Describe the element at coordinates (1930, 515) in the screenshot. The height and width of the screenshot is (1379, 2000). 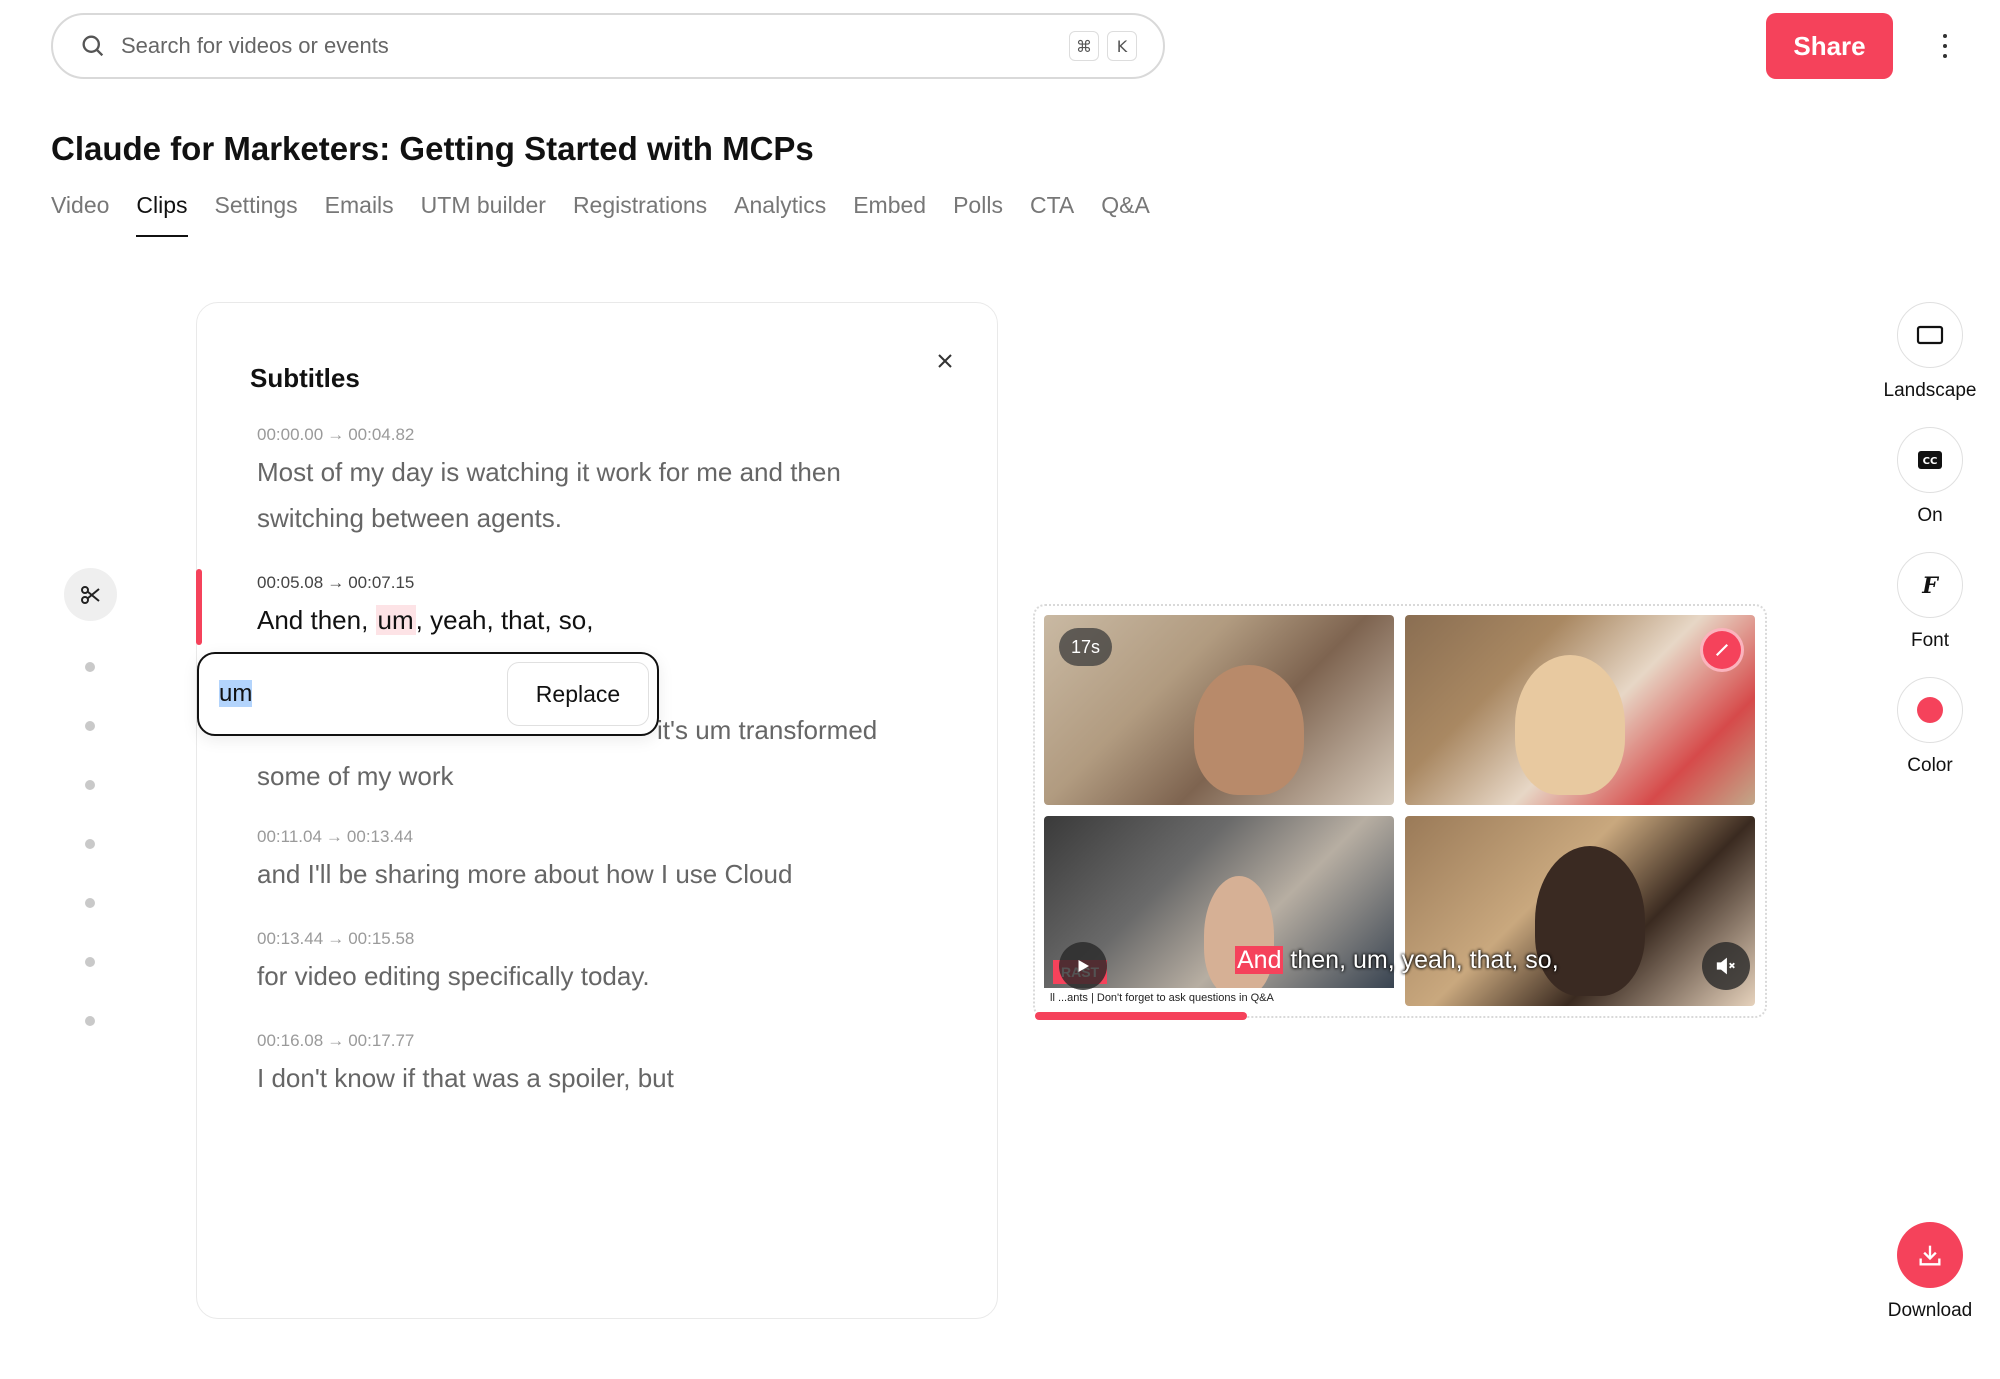
I see `captions-label: On` at that location.